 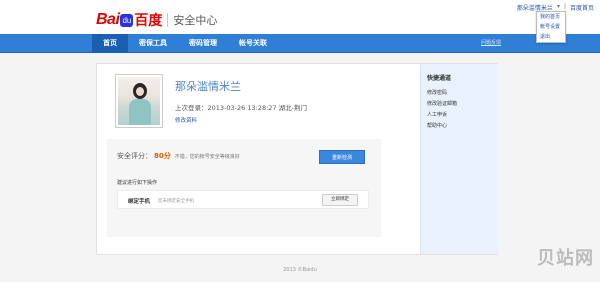 I want to click on dropdown-item-settings: 帐号设置, so click(x=551, y=27).